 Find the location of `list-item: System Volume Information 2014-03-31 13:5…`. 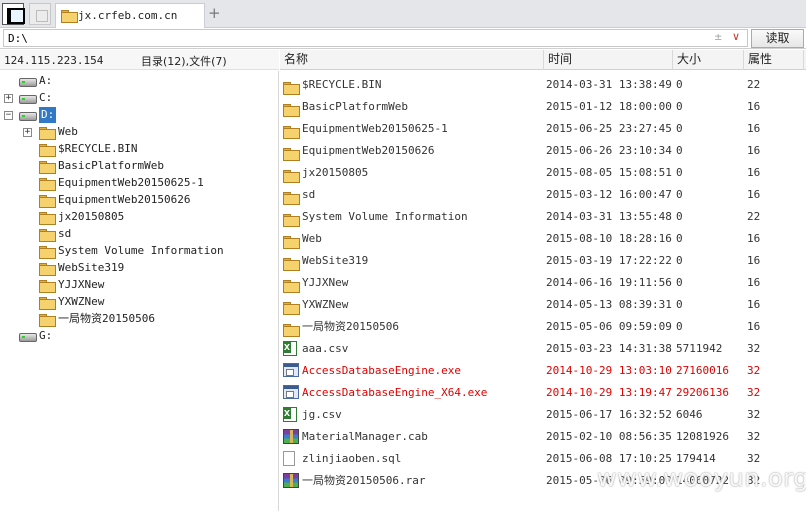

list-item: System Volume Information 2014-03-31 13:5… is located at coordinates (543, 217).